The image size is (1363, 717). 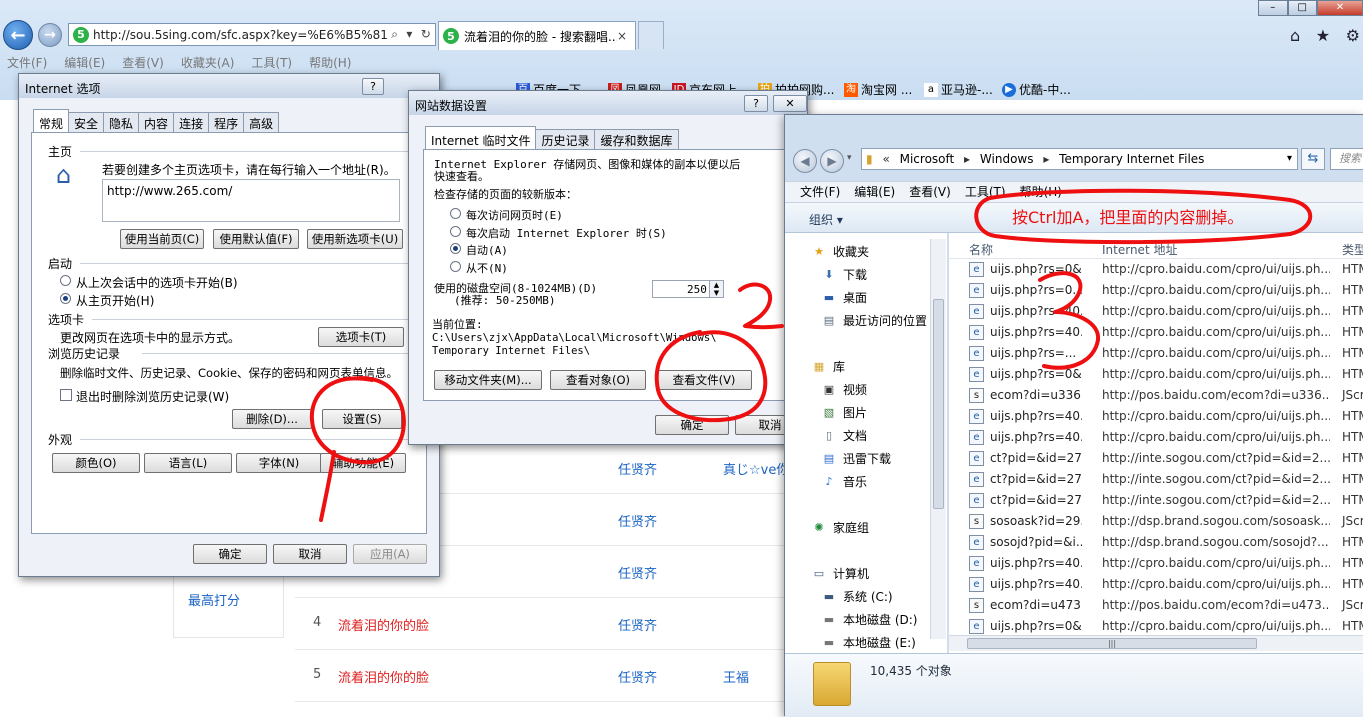 What do you see at coordinates (844, 412) in the screenshot?
I see `nav-pictures: ▧ 图片` at bounding box center [844, 412].